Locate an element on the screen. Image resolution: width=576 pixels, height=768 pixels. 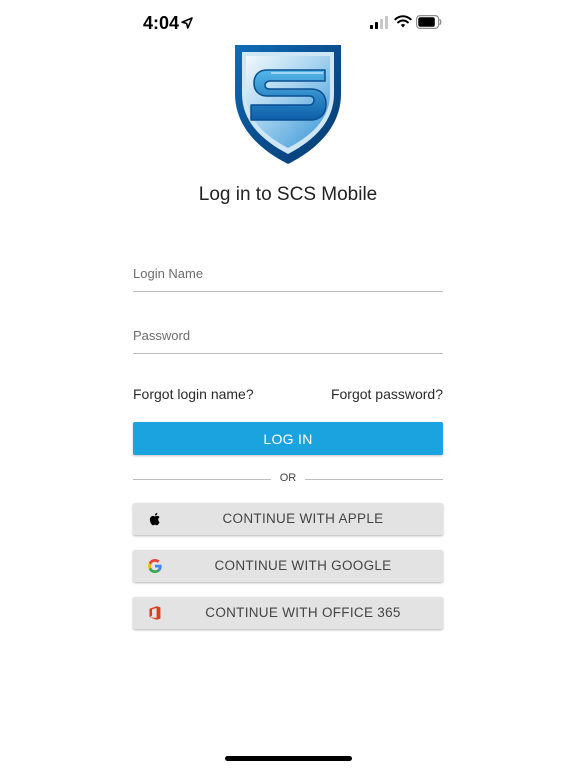
location-arrow-icon is located at coordinates (187, 23).